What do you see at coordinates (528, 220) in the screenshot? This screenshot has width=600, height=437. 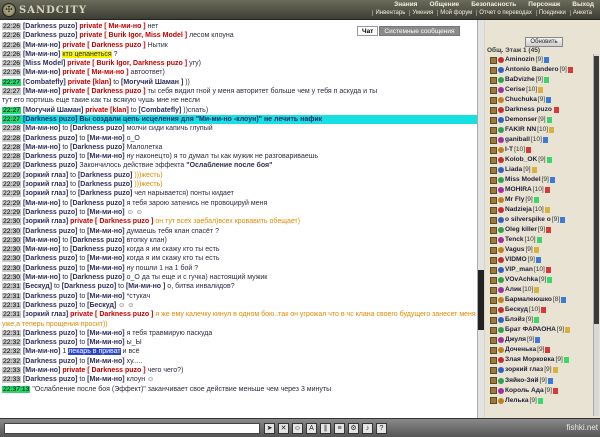 I see `user-name: o silverspike o` at bounding box center [528, 220].